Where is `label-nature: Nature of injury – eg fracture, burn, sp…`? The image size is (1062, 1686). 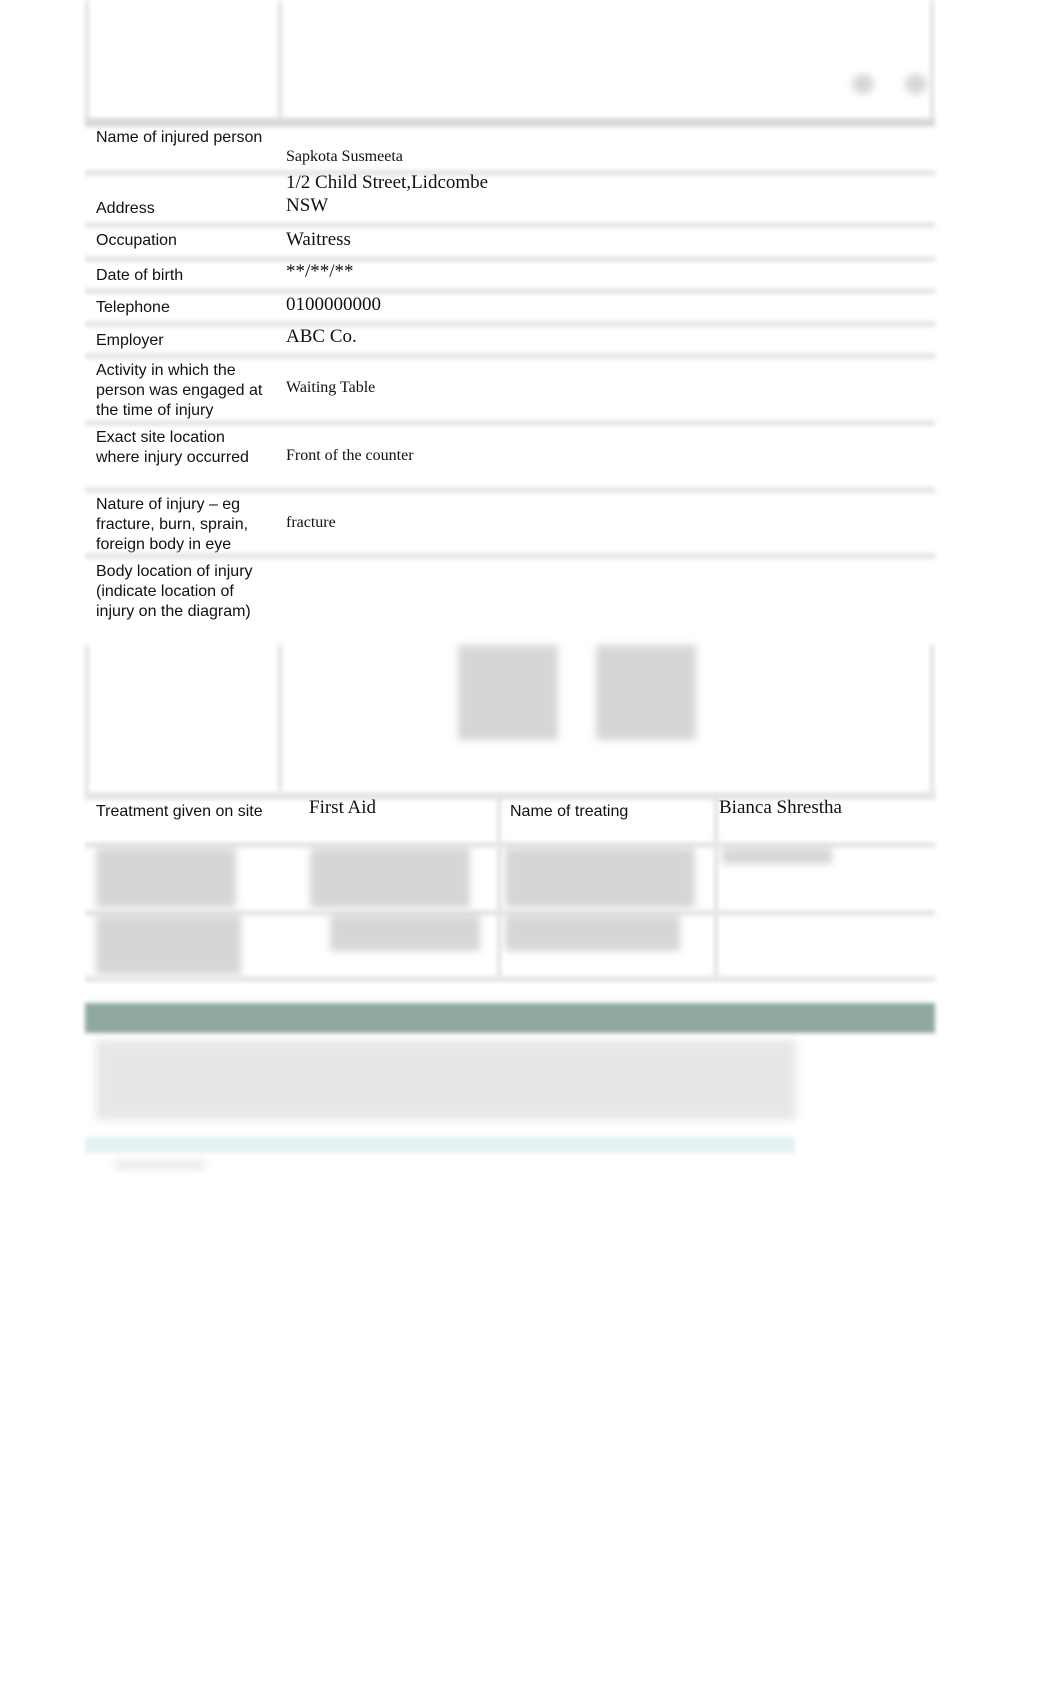
label-nature: Nature of injury – eg fracture, burn, sp… is located at coordinates (172, 524).